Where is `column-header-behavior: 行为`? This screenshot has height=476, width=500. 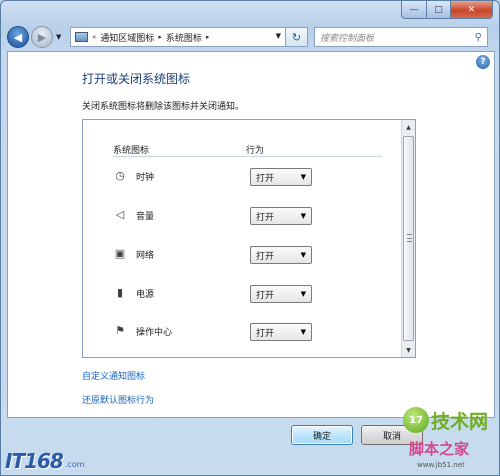
column-header-behavior: 行为 is located at coordinates (255, 151).